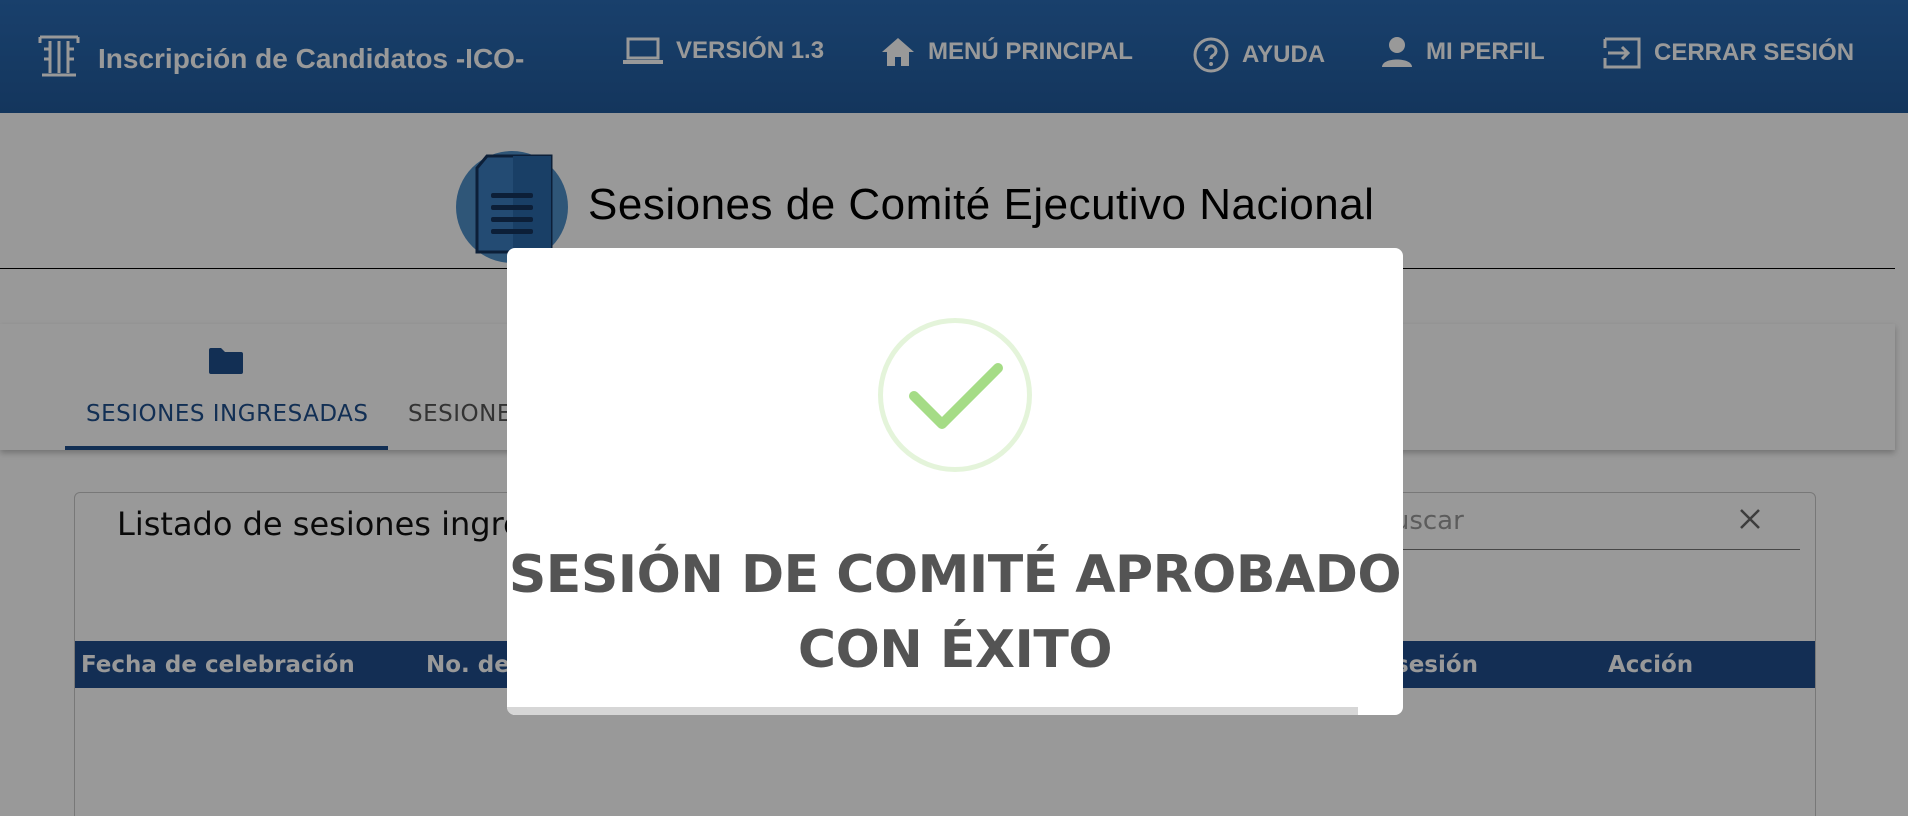  What do you see at coordinates (933, 711) in the screenshot?
I see `timer-progress-fill` at bounding box center [933, 711].